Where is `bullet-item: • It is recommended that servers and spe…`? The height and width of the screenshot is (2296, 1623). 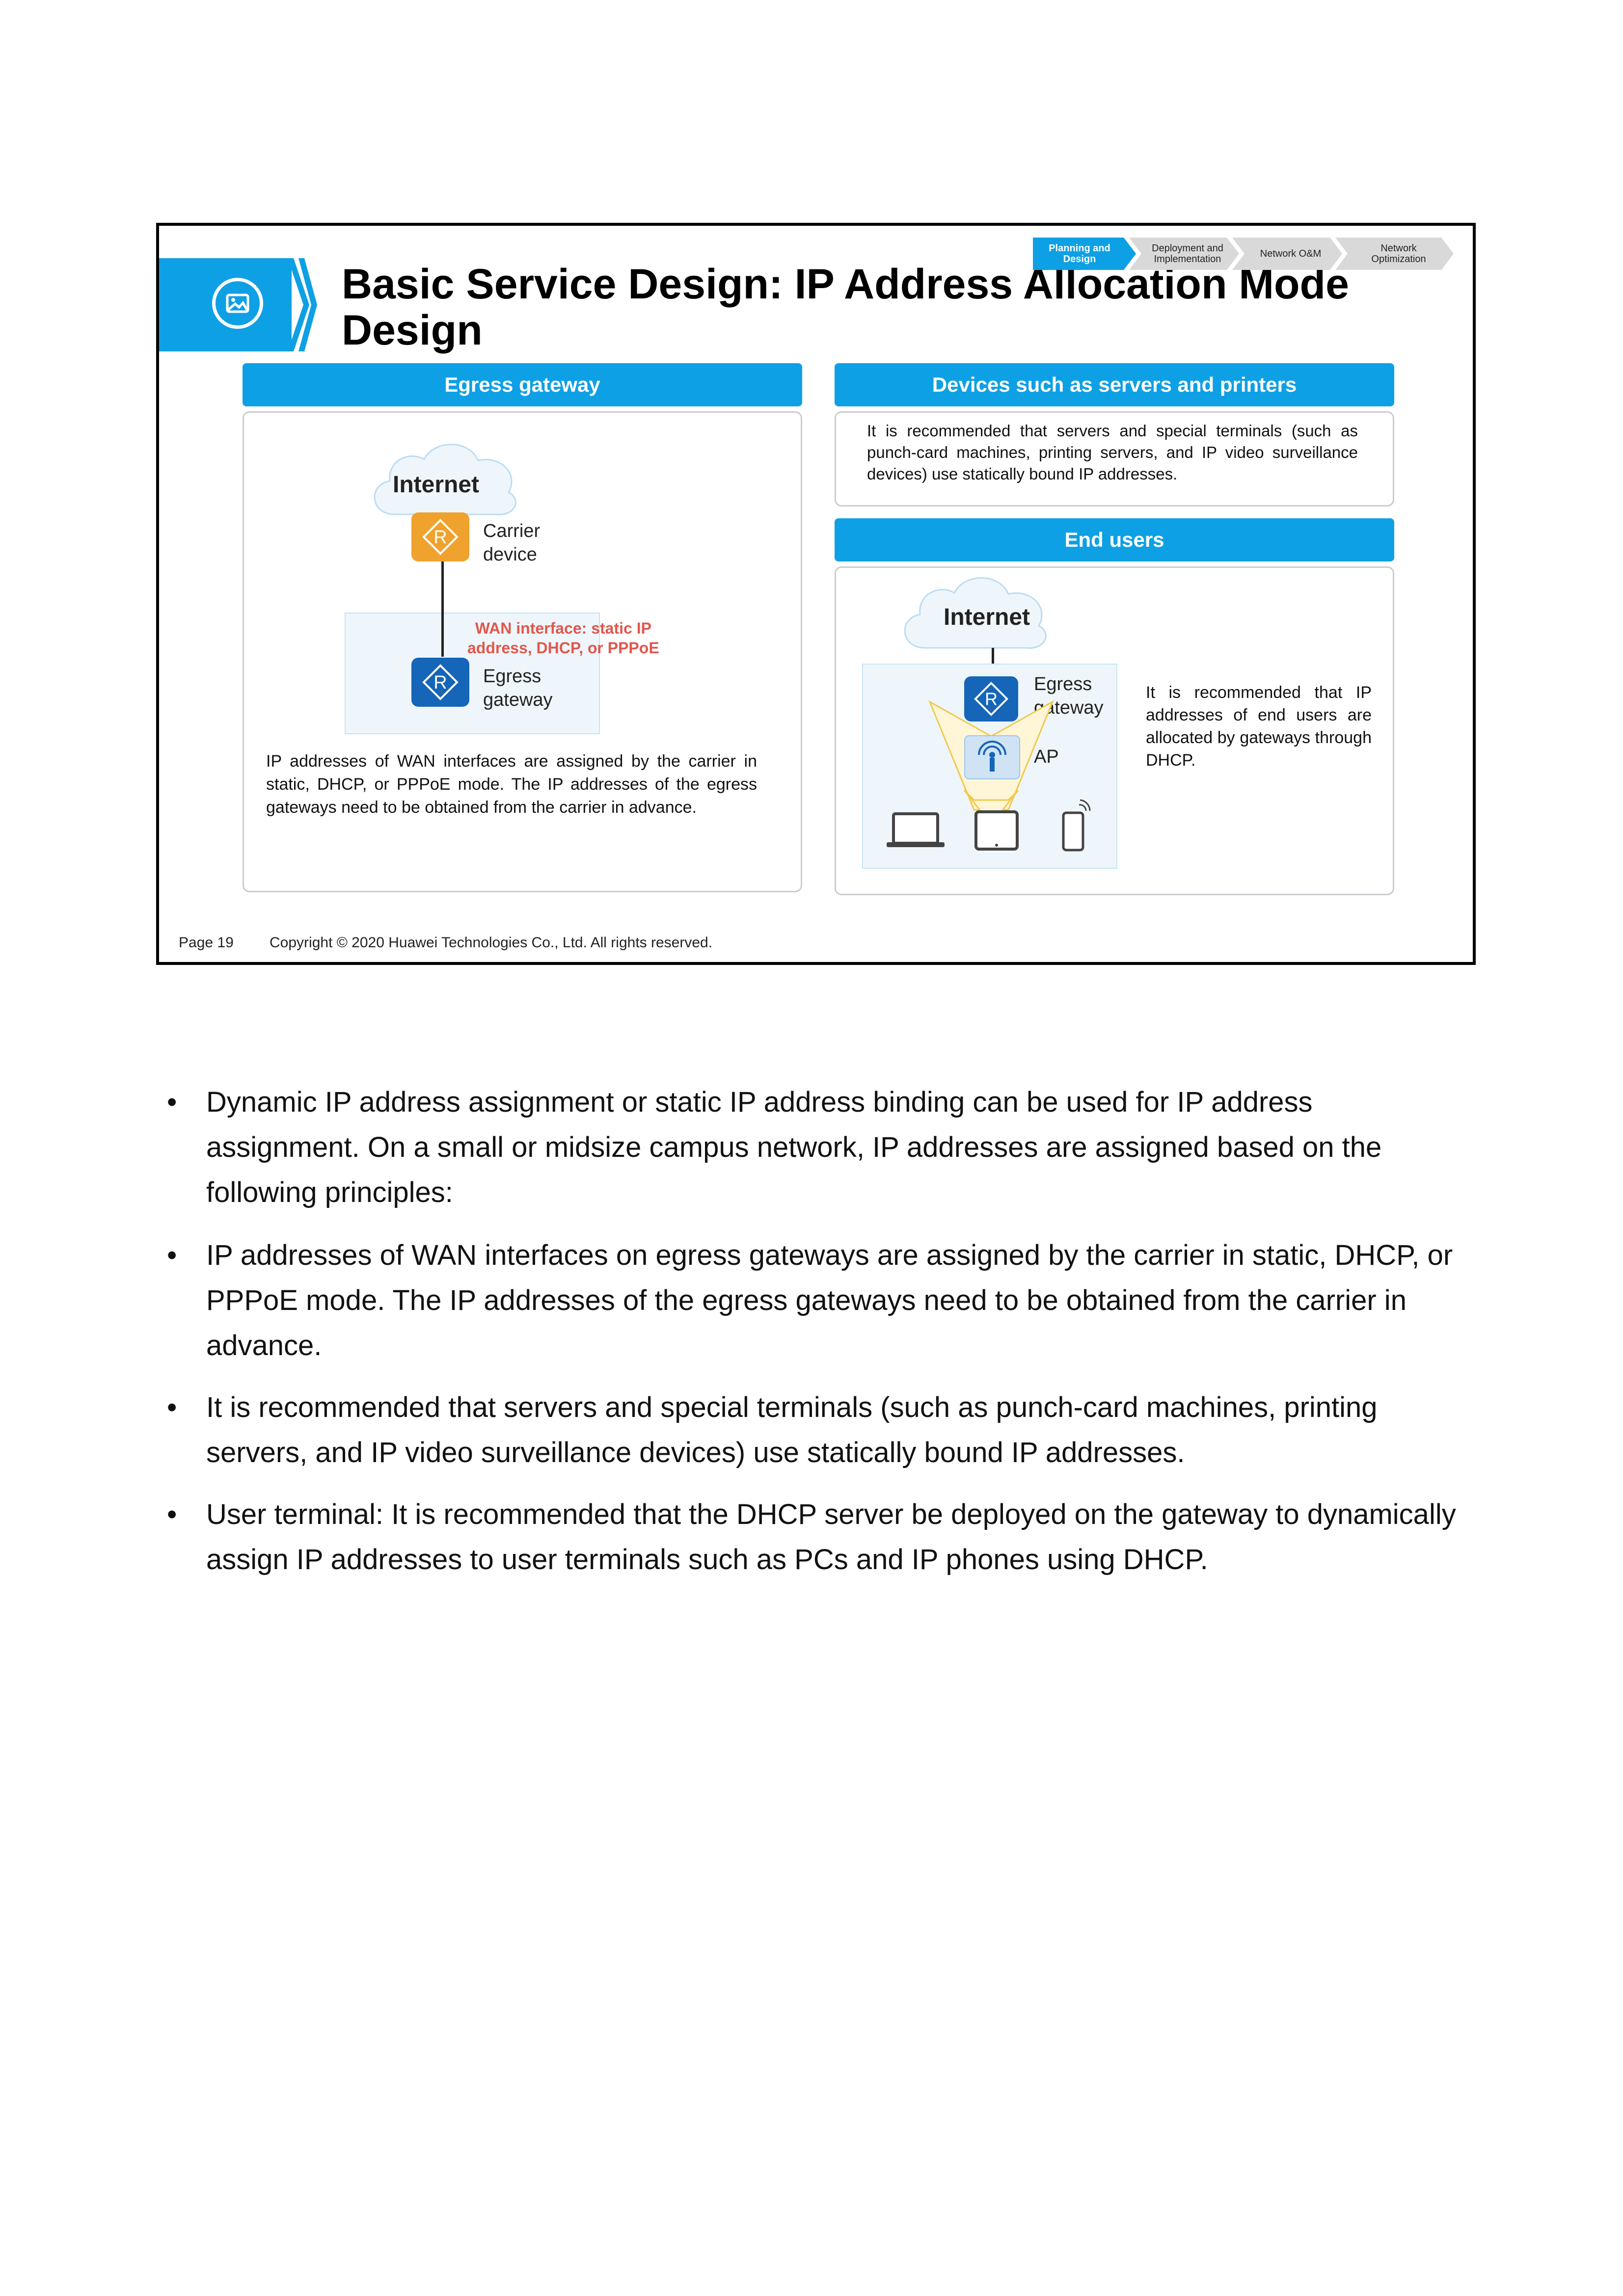
bullet-item: • It is recommended that servers and spe… is located at coordinates (820, 1430).